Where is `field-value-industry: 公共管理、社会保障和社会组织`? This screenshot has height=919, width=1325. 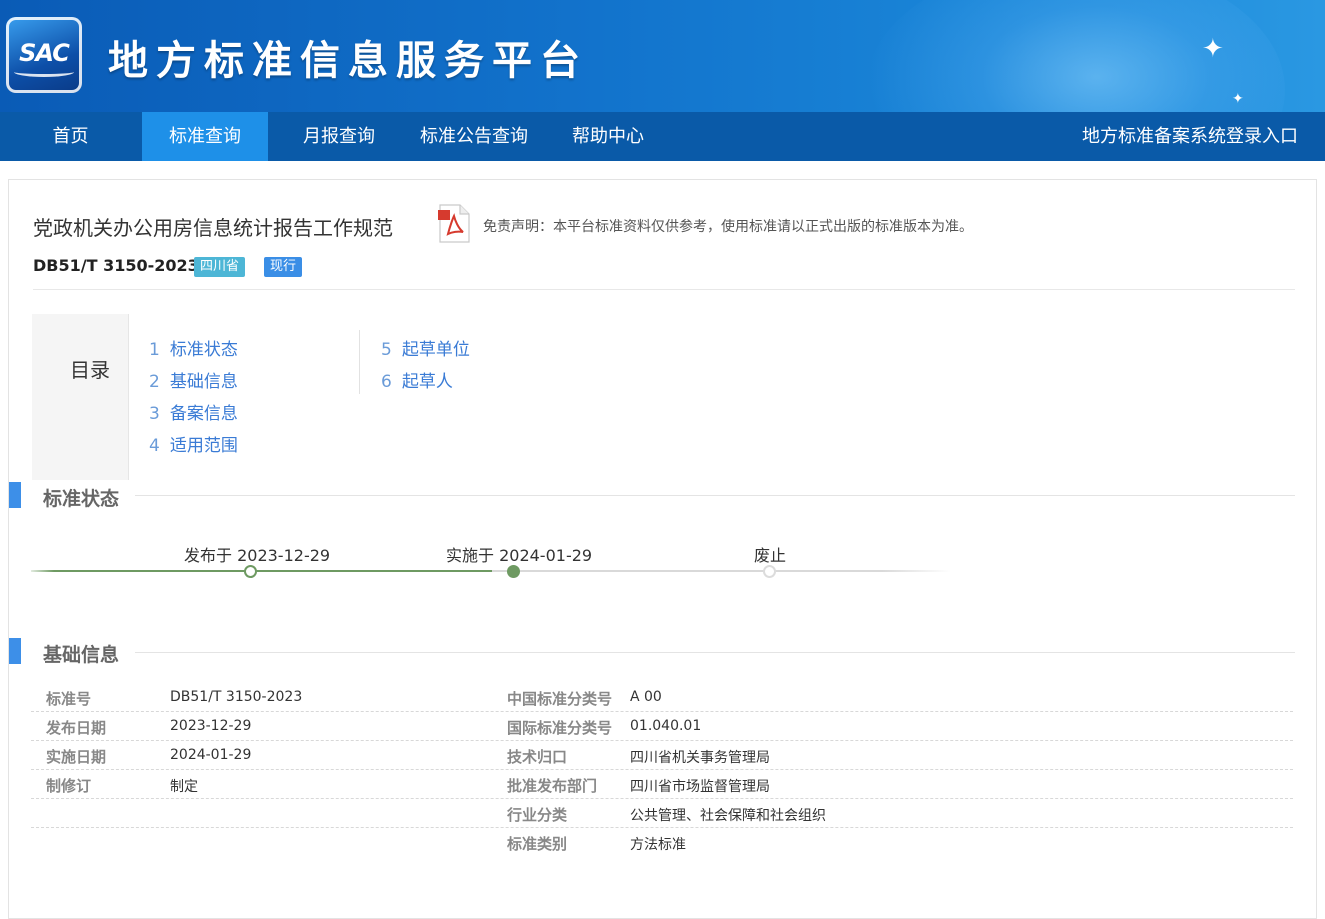
field-value-industry: 公共管理、社会保障和社会组织 is located at coordinates (728, 816).